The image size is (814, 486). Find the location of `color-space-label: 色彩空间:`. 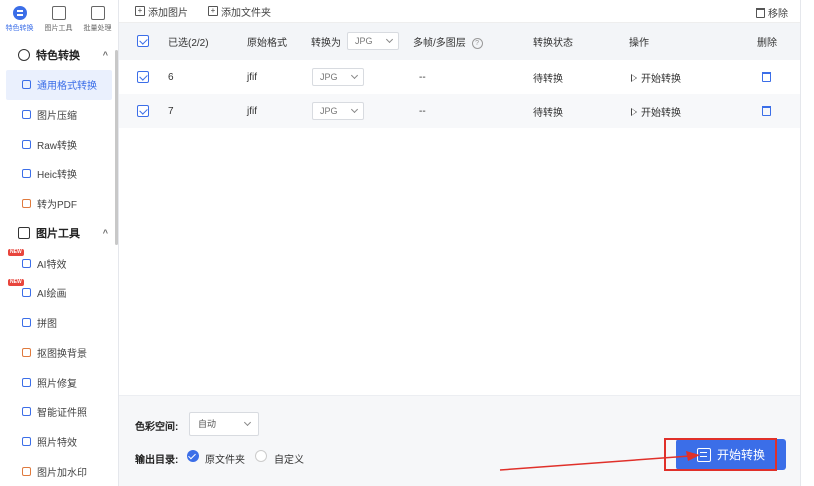

color-space-label: 色彩空间: is located at coordinates (157, 427).